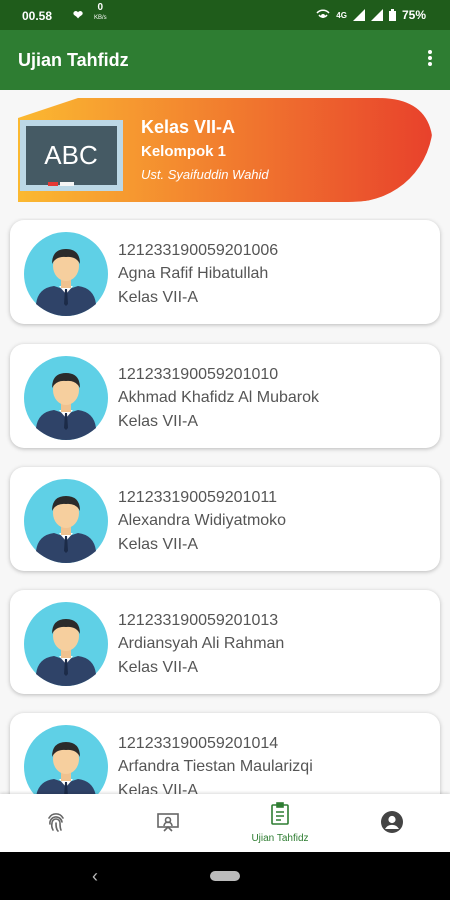 This screenshot has width=450, height=900. Describe the element at coordinates (323, 13) in the screenshot. I see `hotspot-icon` at that location.